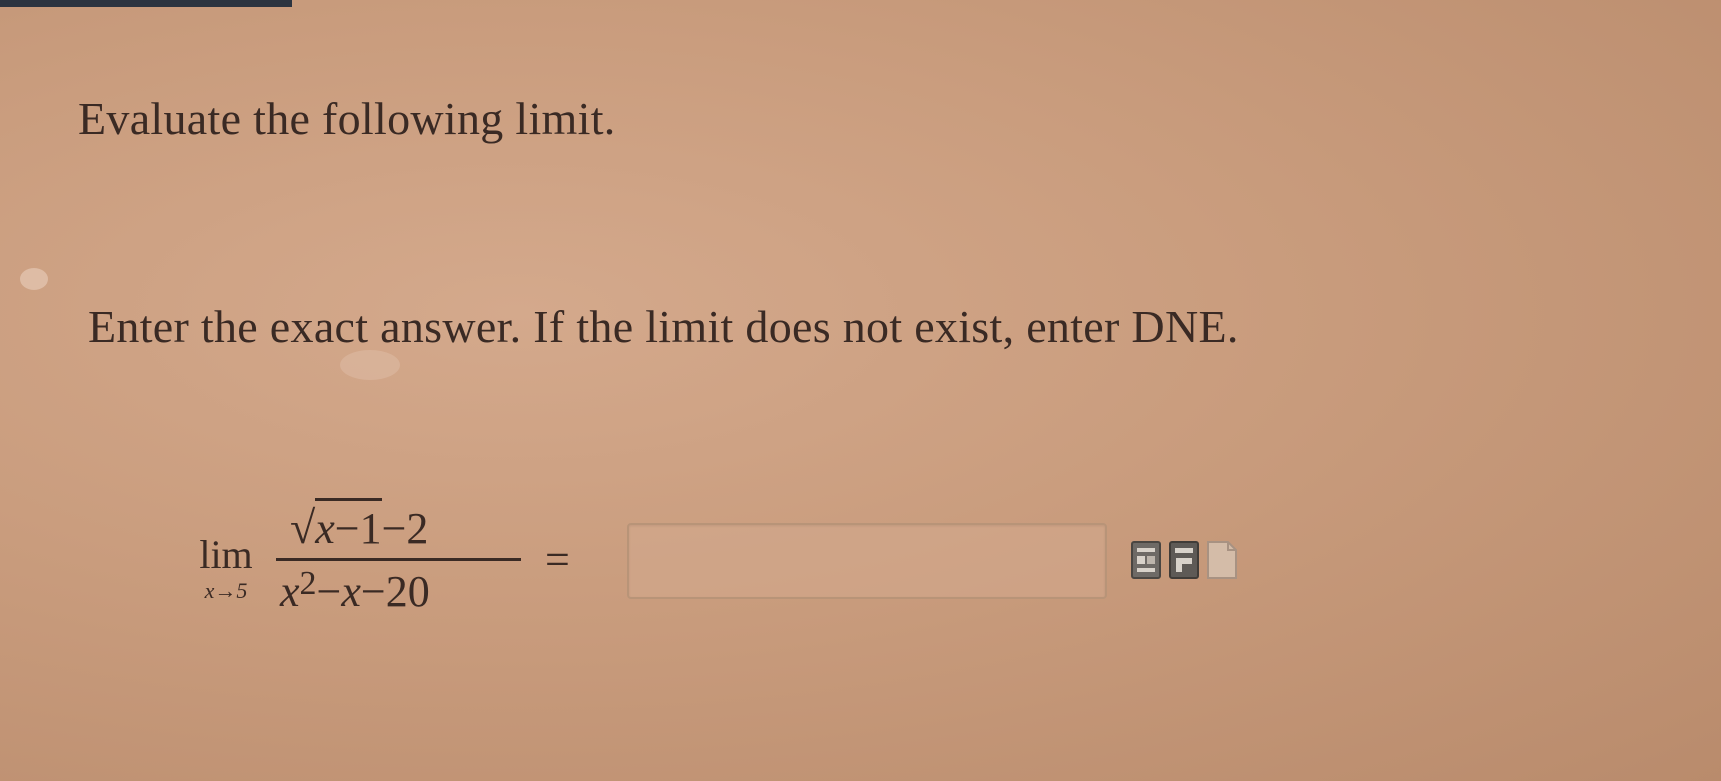  Describe the element at coordinates (351, 591) in the screenshot. I see `denominator-variable: x` at that location.